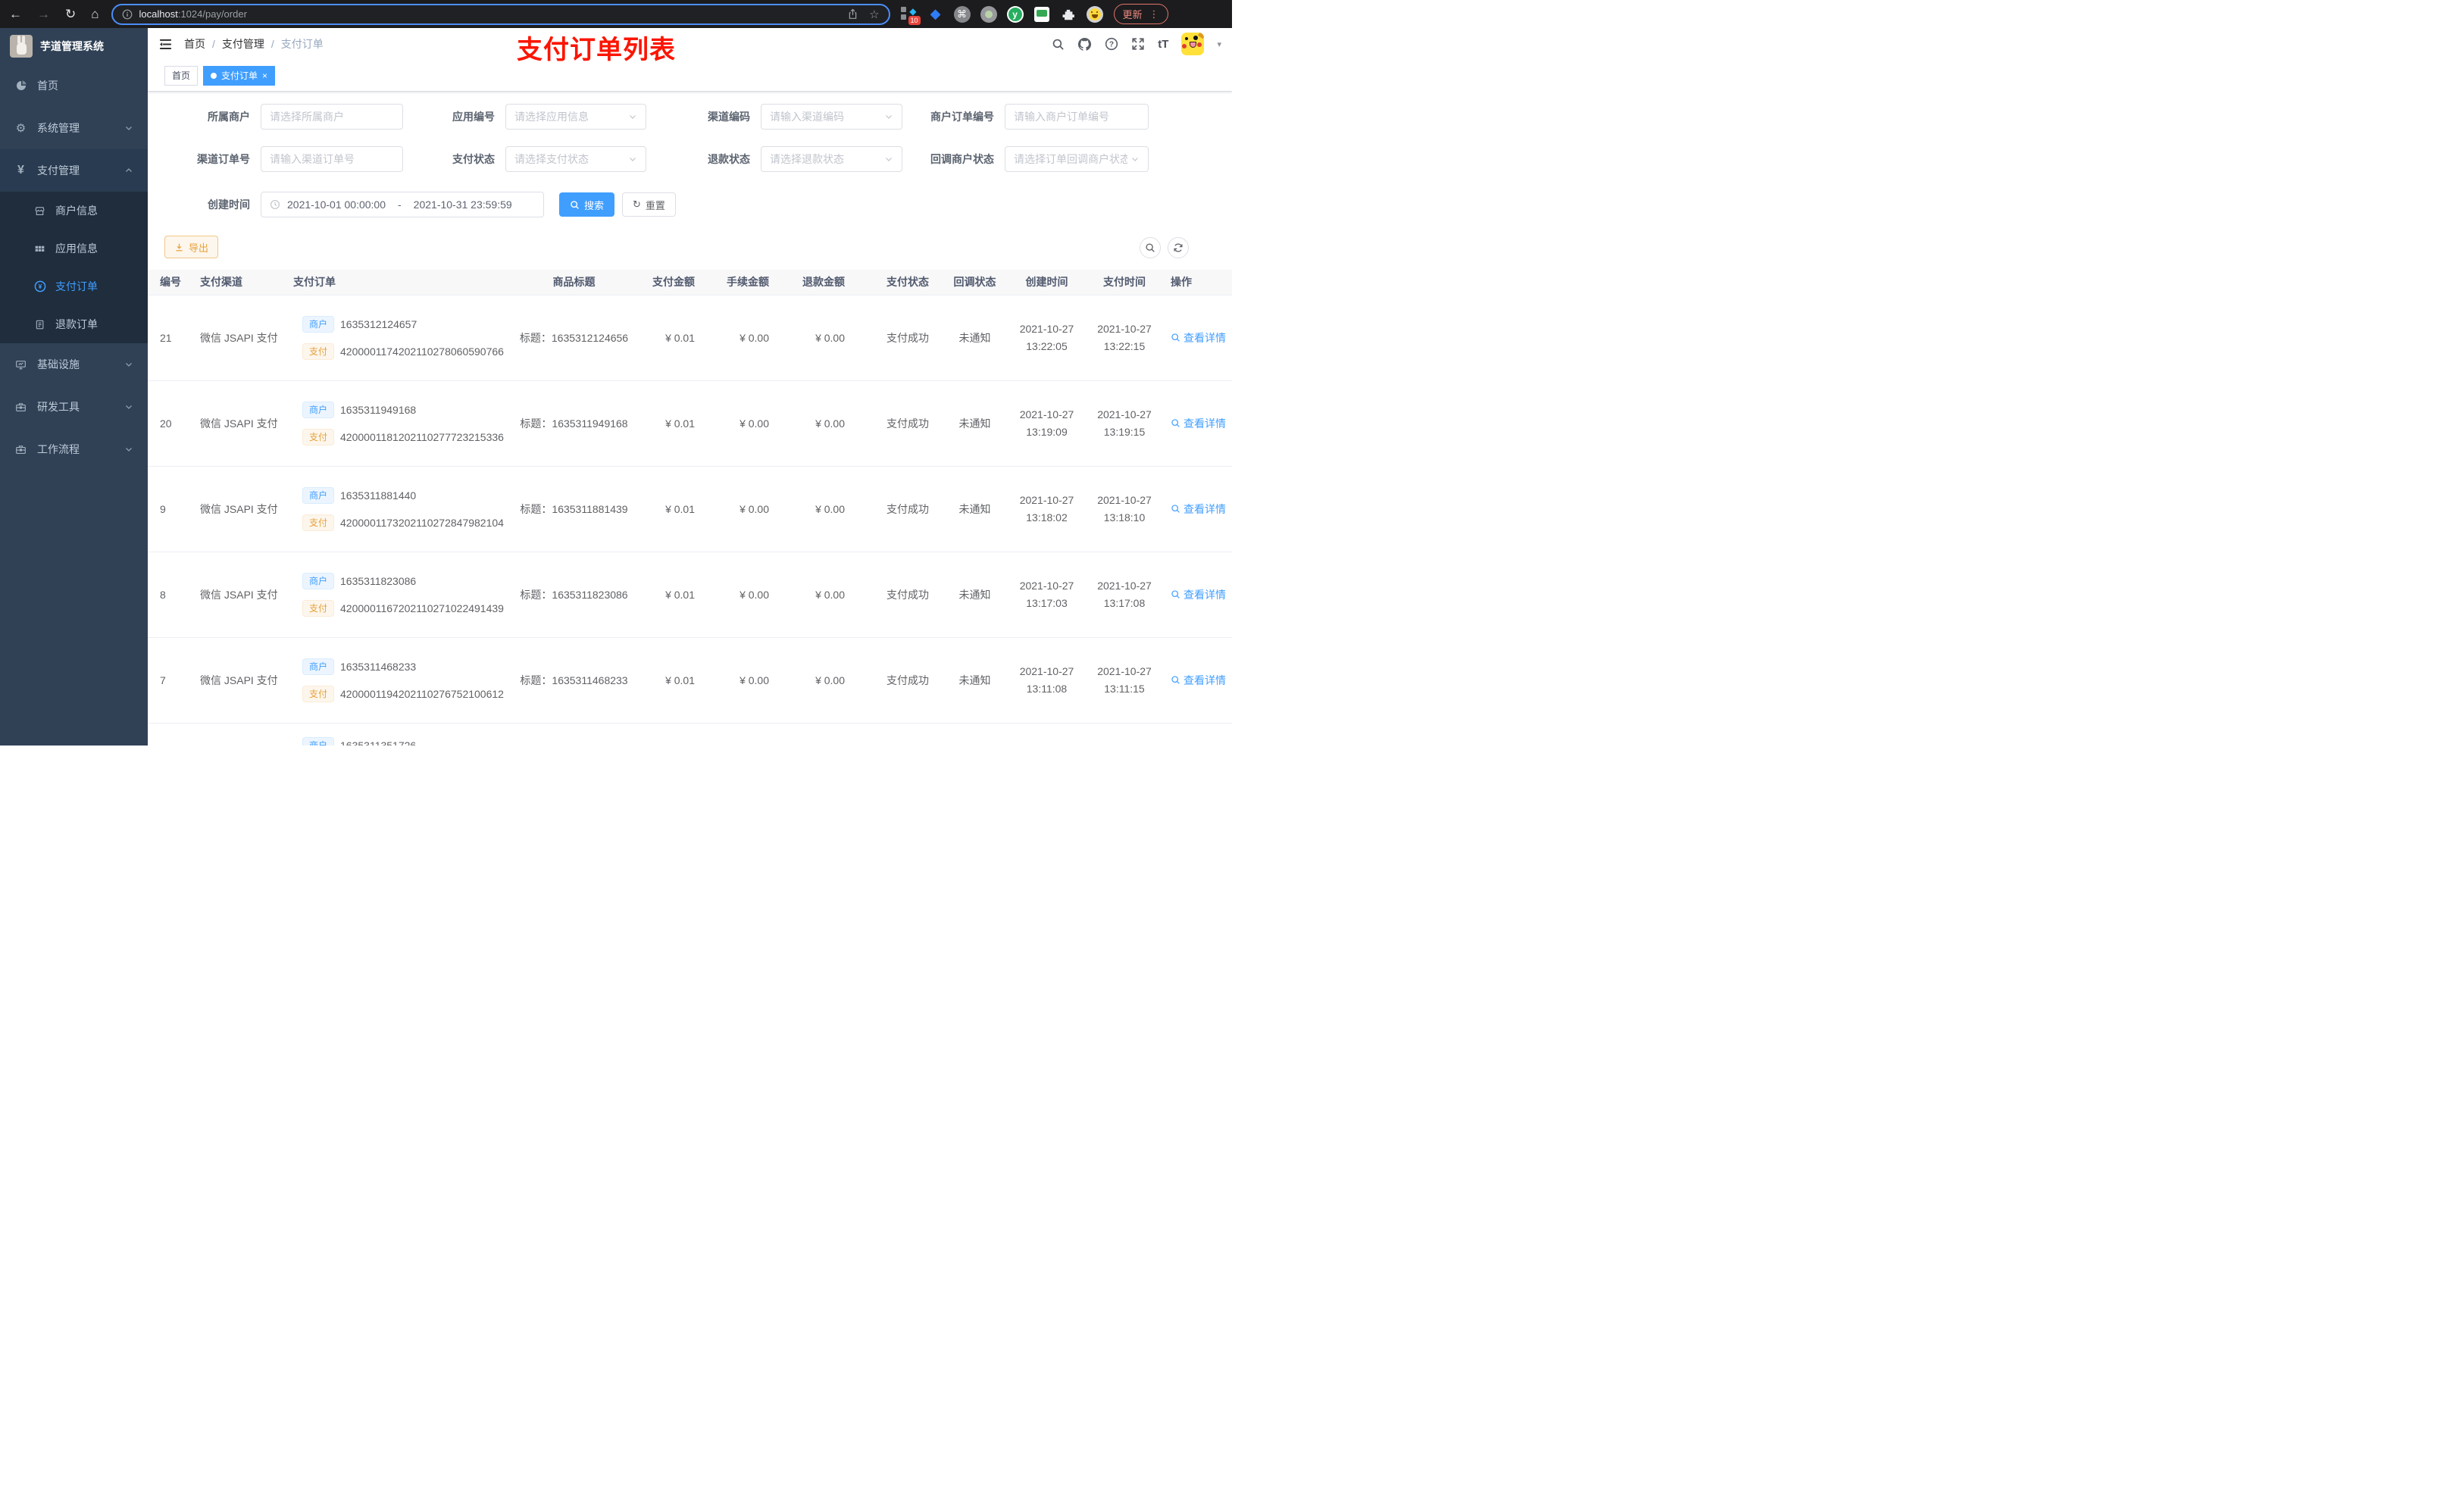 The width and height of the screenshot is (2464, 1491). I want to click on search-button: 搜索, so click(587, 204).